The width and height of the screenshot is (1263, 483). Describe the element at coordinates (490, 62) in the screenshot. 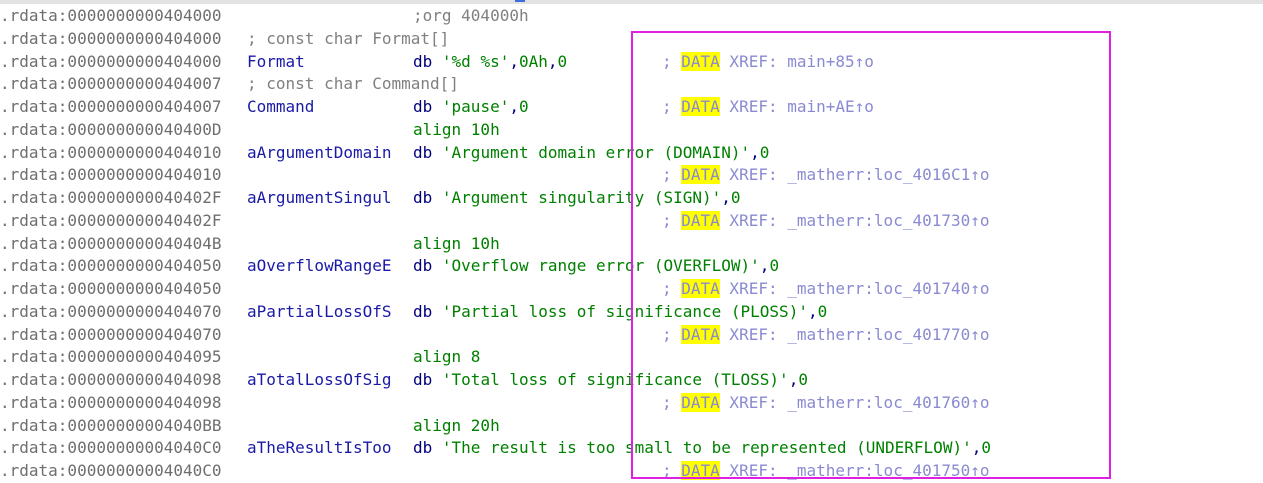

I see `line-instruction: db '%d %s',0Ah,0` at that location.